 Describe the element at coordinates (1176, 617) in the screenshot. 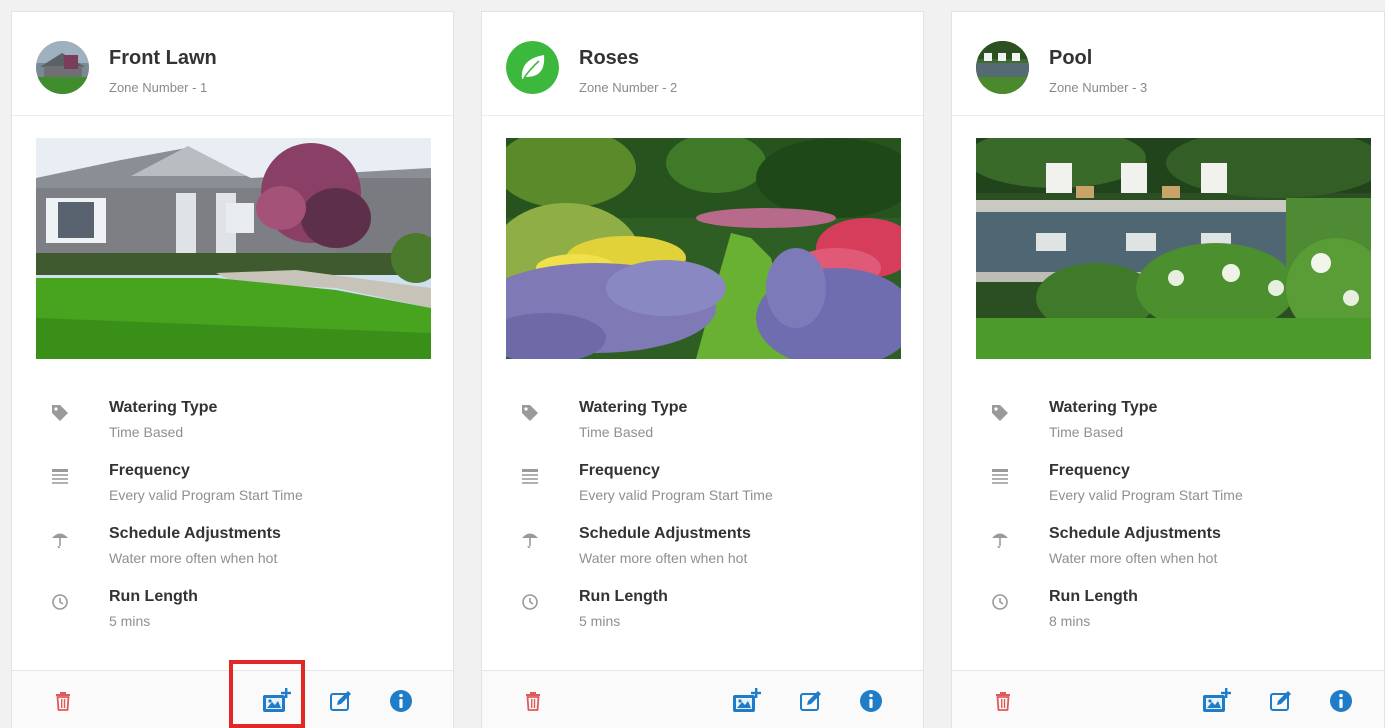

I see `property-run-length: Run Length 8 mins` at that location.